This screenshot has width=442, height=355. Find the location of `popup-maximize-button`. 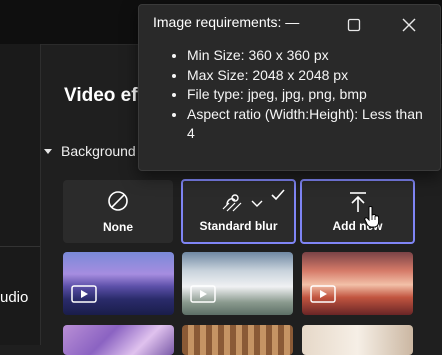

popup-maximize-button is located at coordinates (354, 25).